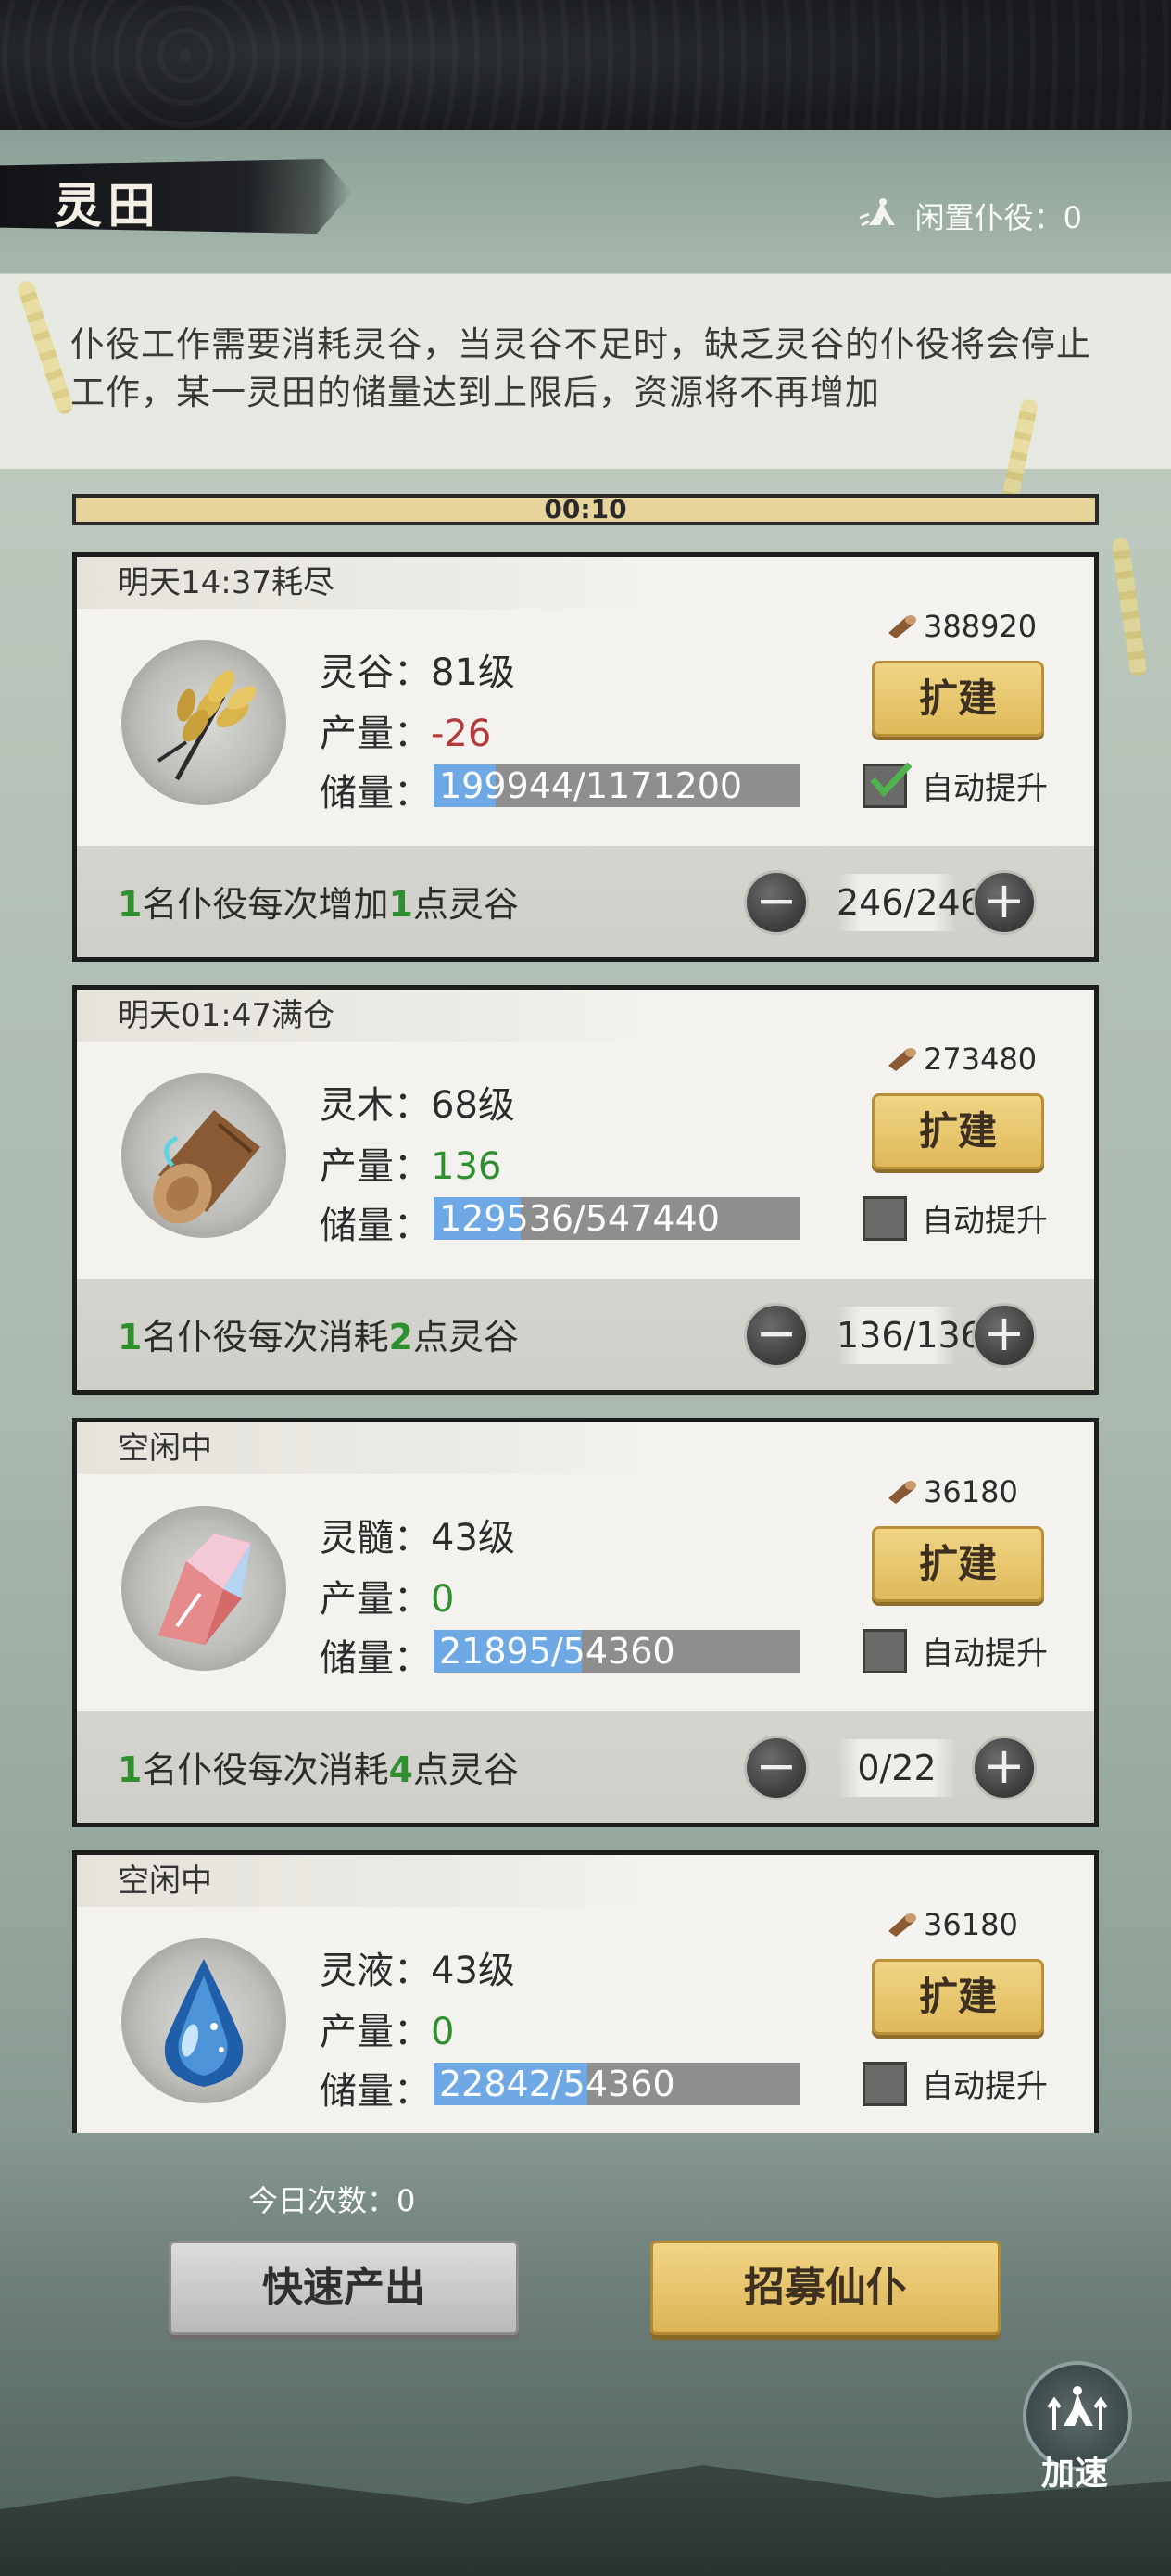  I want to click on resource-level: 81级, so click(473, 673).